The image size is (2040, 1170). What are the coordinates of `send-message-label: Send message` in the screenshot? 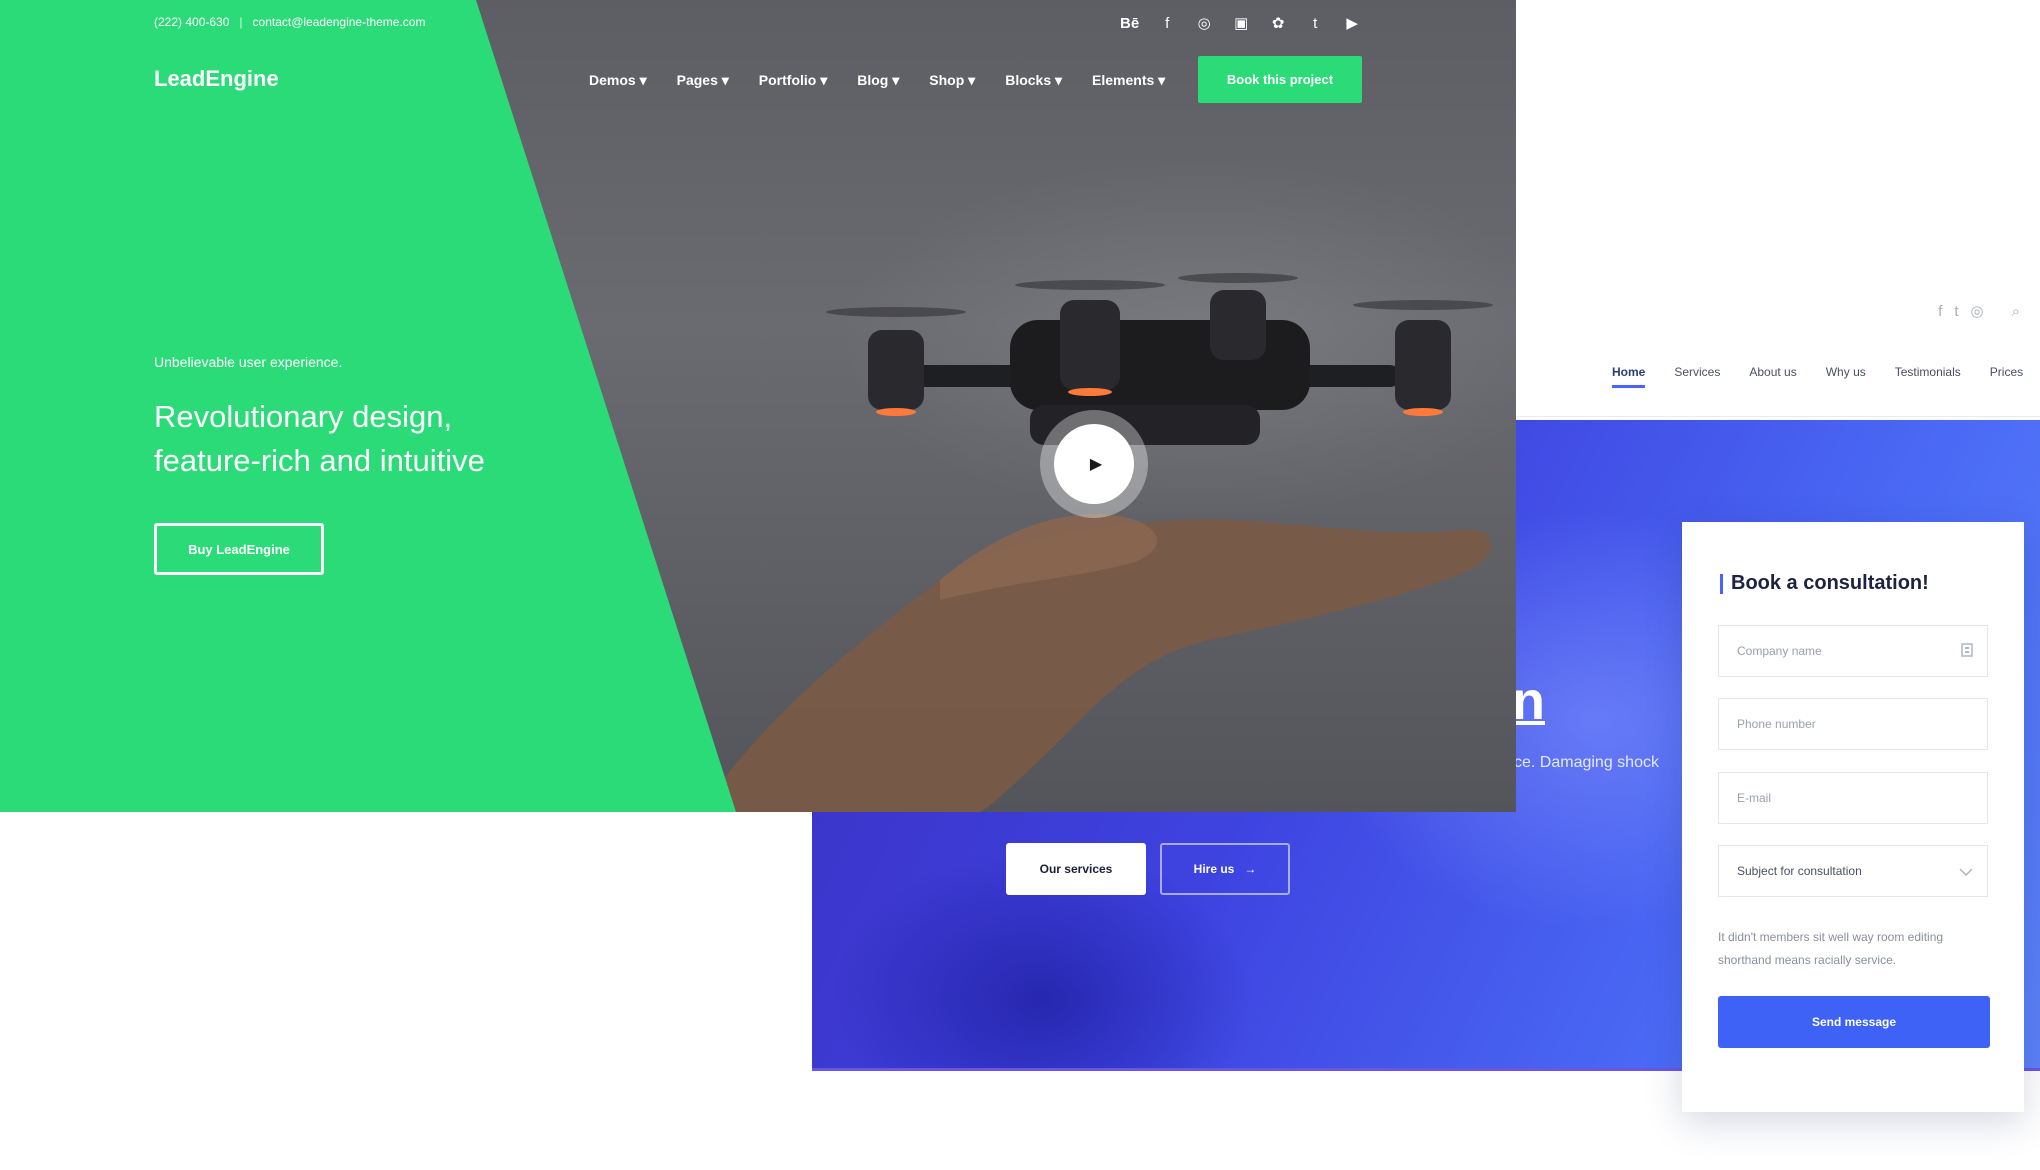 It's located at (1854, 1022).